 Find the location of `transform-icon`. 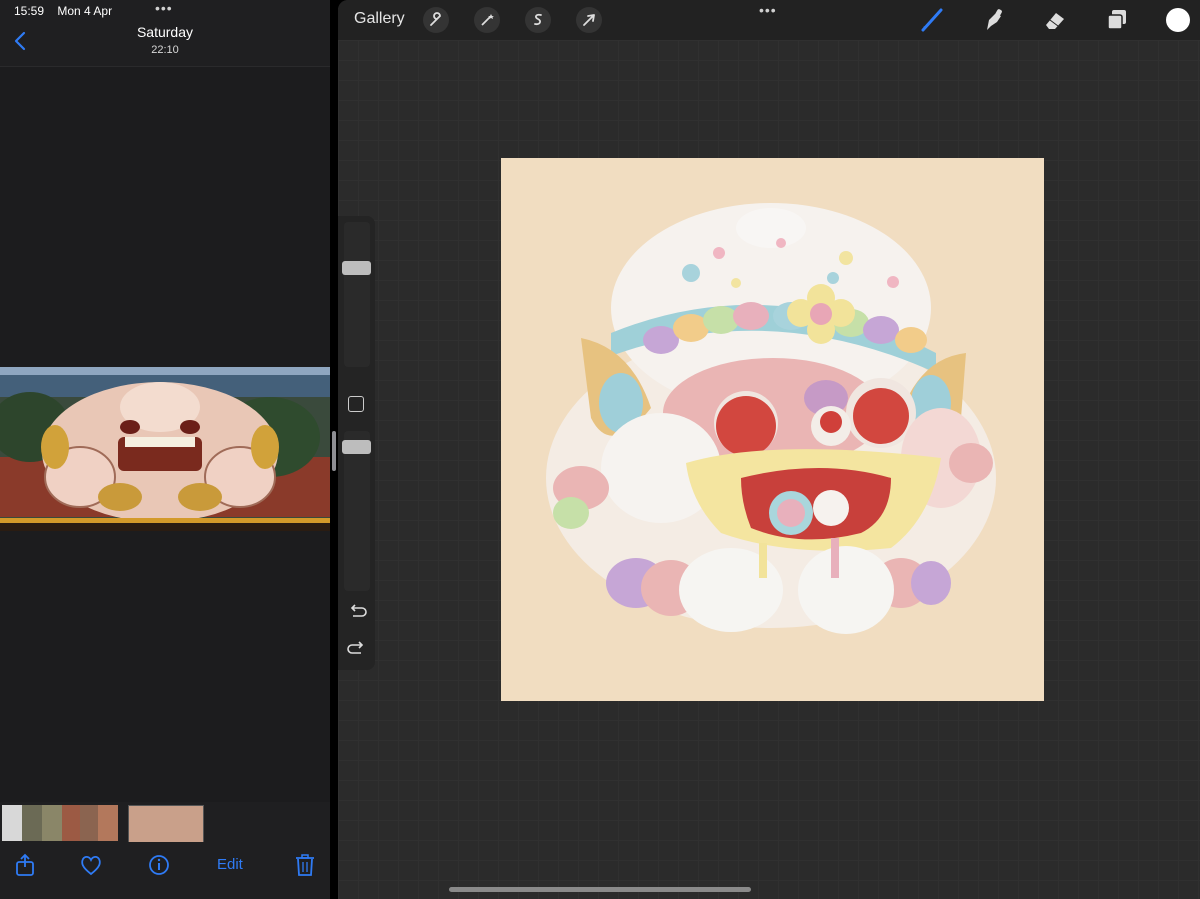

transform-icon is located at coordinates (589, 20).